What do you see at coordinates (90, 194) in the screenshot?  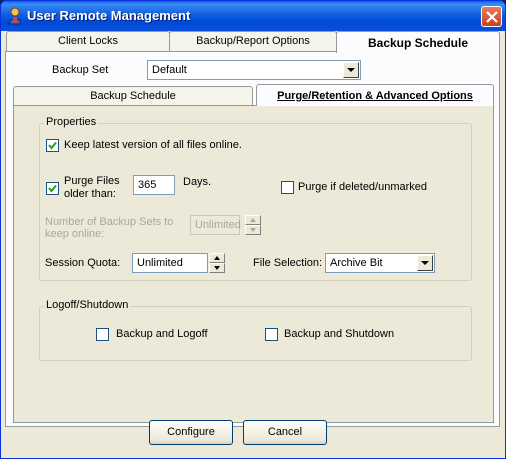 I see `purge-files-label-line2: older than:` at bounding box center [90, 194].